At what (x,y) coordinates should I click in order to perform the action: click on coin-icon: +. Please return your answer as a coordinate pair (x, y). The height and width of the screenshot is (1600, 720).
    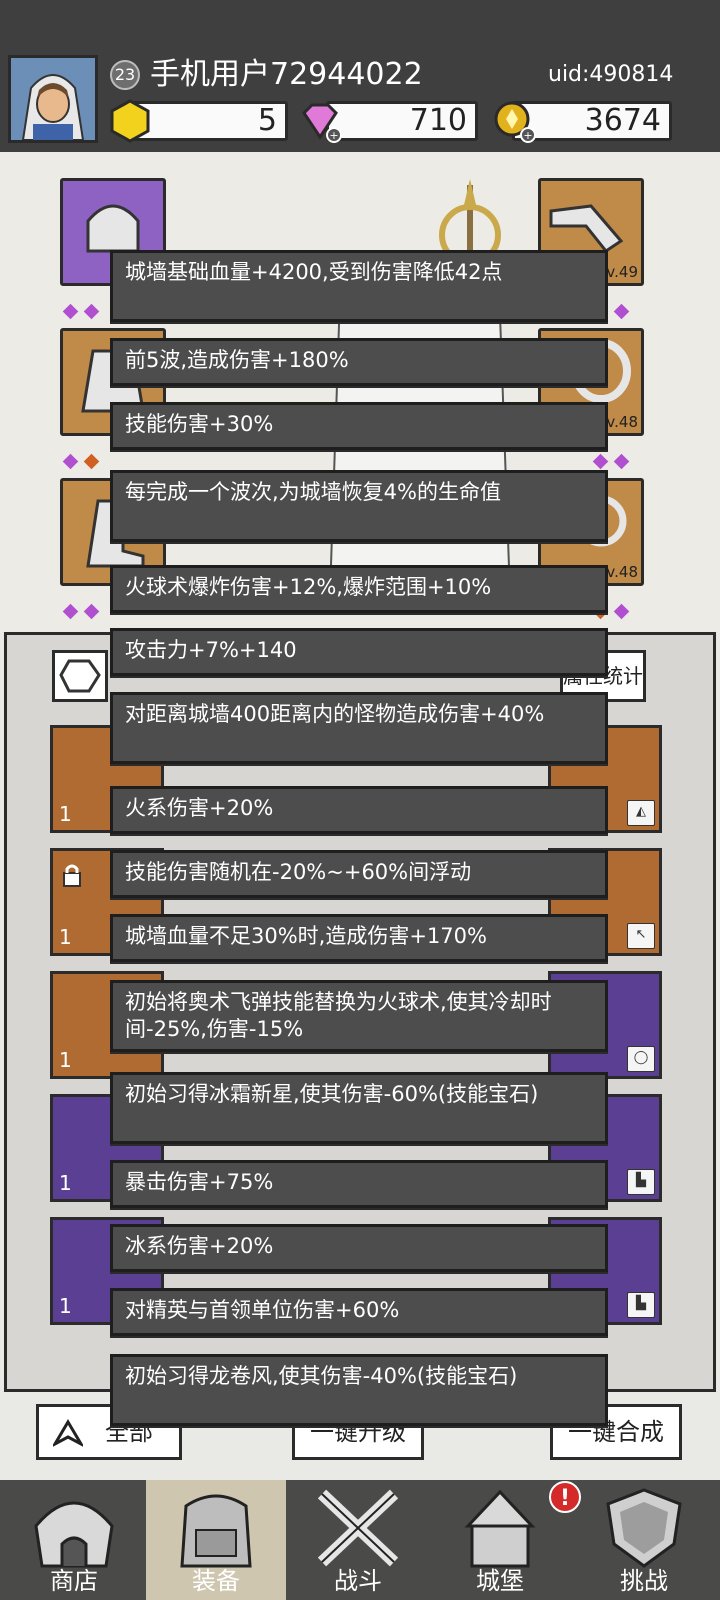
    Looking at the image, I should click on (514, 121).